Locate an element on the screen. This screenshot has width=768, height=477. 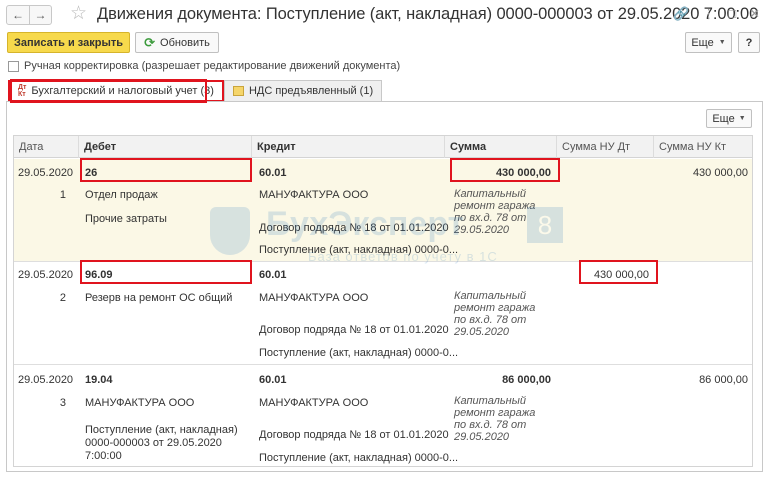
command-bar: Записать и закрыть ⟳ Обновить Еще ▼ ? is located at coordinates (383, 43).